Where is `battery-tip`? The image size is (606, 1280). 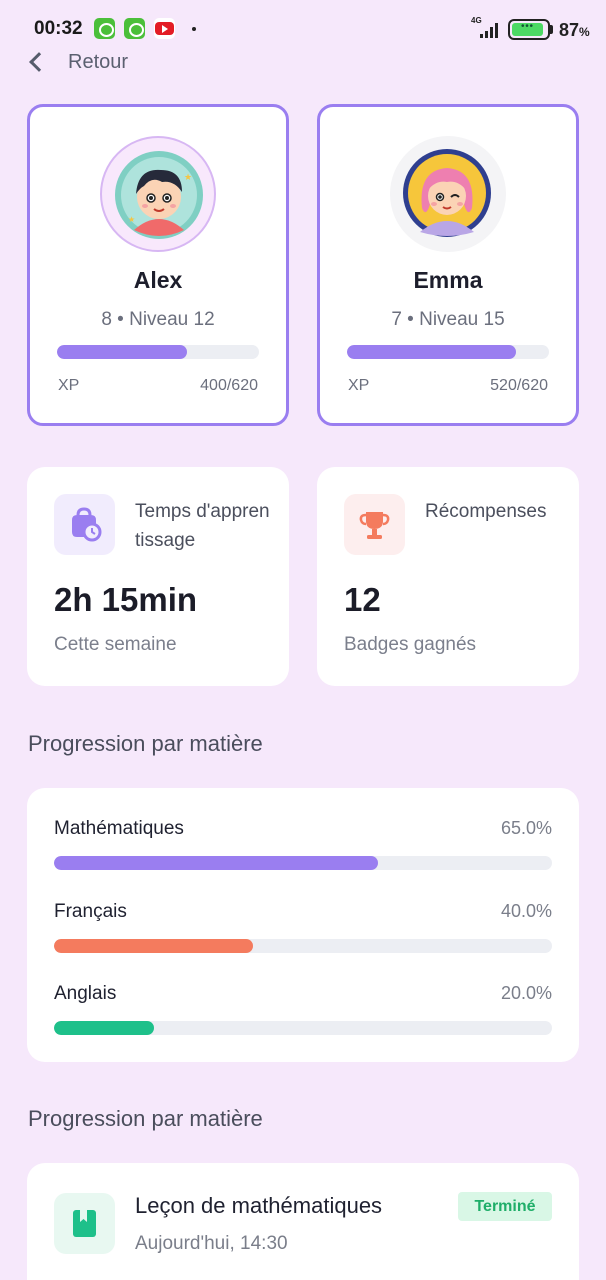 battery-tip is located at coordinates (551, 29).